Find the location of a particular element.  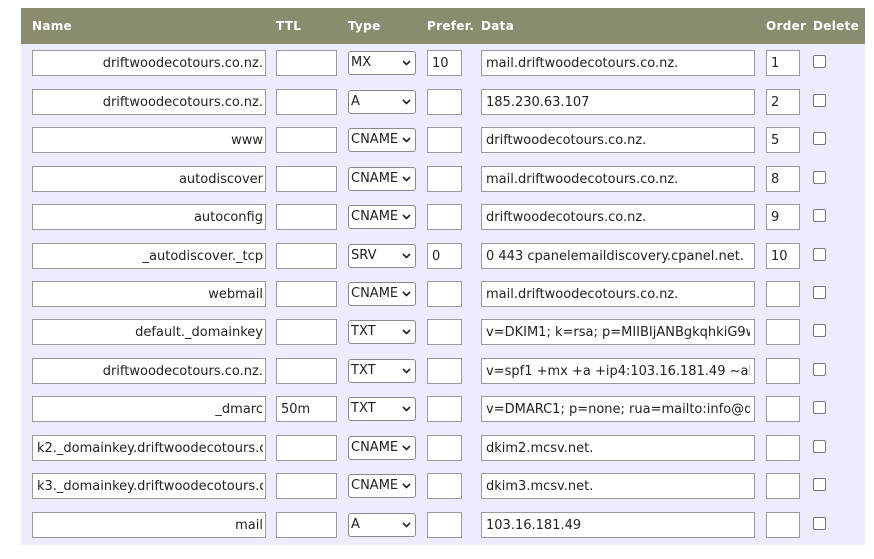

column-header-ttl: TTL is located at coordinates (289, 26).